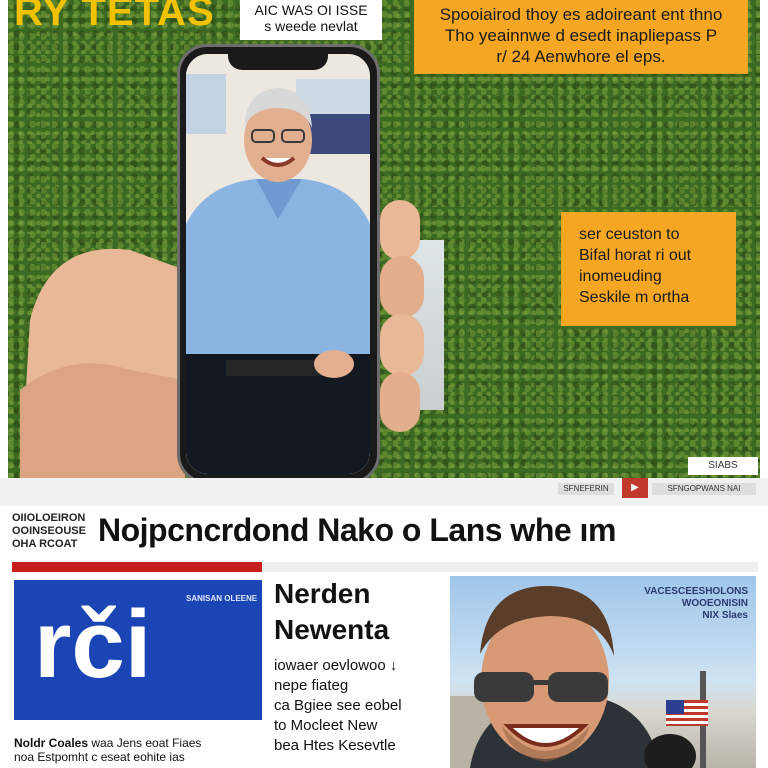  Describe the element at coordinates (51, 743) in the screenshot. I see `caption-bold: Noldr Coales` at that location.